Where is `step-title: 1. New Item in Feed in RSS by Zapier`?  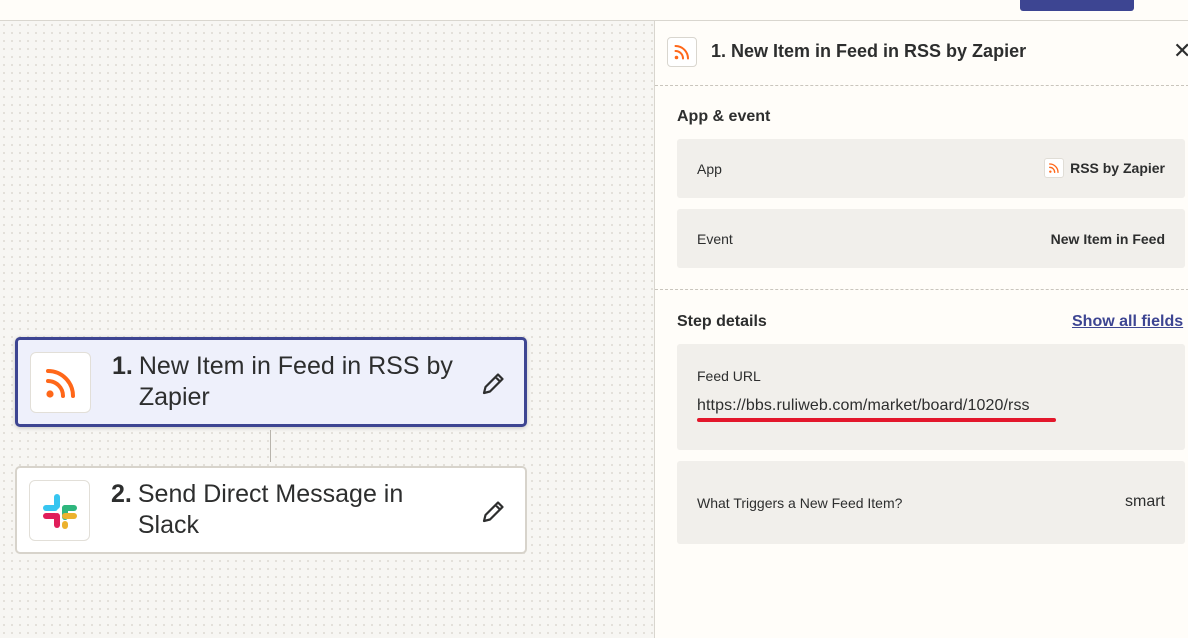 step-title: 1. New Item in Feed in RSS by Zapier is located at coordinates (292, 382).